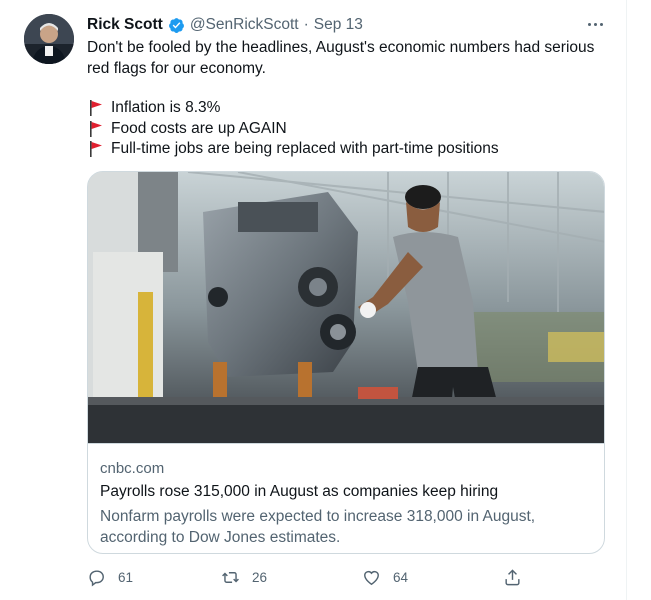  What do you see at coordinates (230, 577) in the screenshot?
I see `retweet-icon` at bounding box center [230, 577].